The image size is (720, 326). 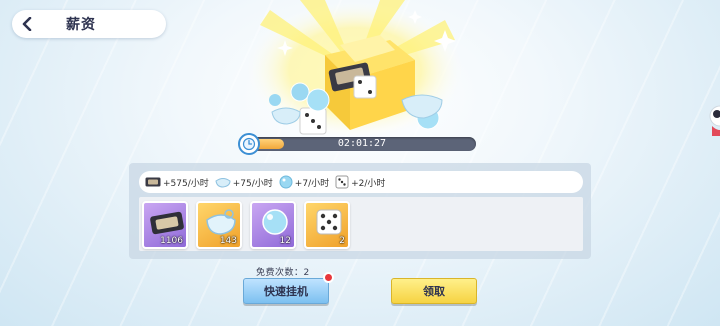 I want to click on item-count: 1106, so click(x=171, y=241).